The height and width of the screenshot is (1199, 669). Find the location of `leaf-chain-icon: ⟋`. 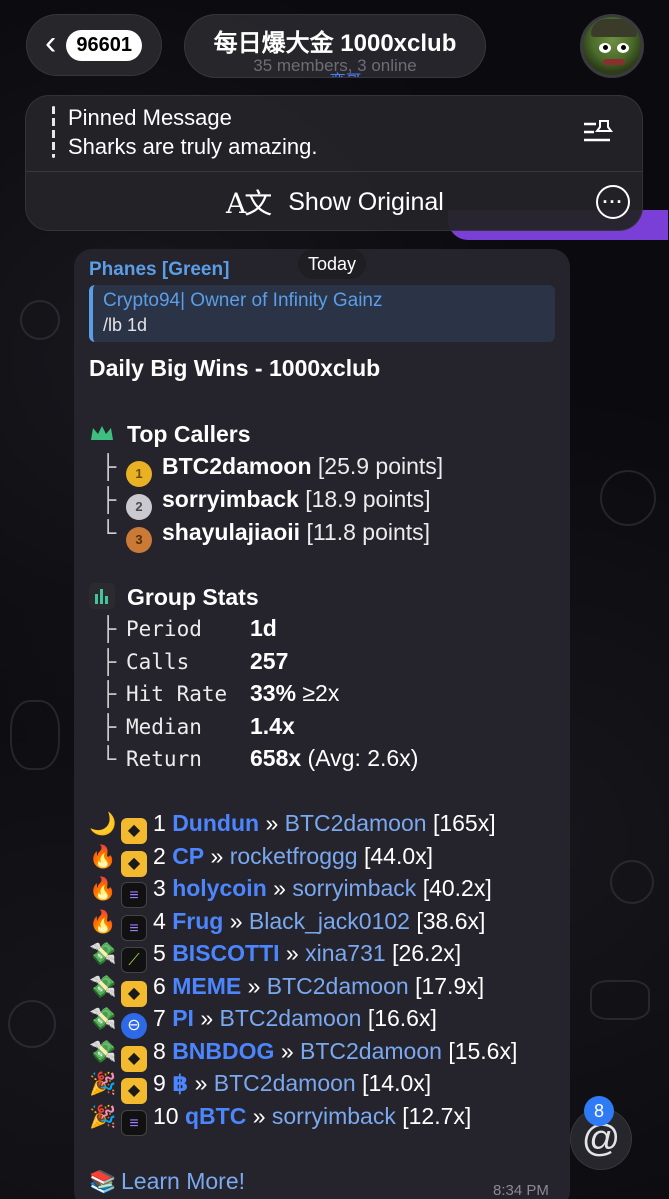

leaf-chain-icon: ⟋ is located at coordinates (134, 960).